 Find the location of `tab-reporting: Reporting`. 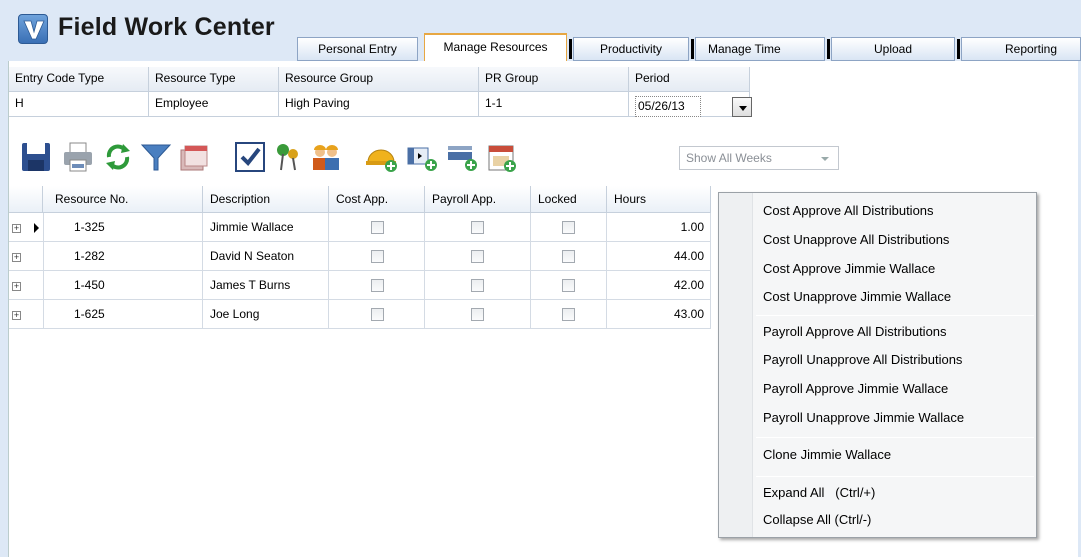

tab-reporting: Reporting is located at coordinates (1021, 49).